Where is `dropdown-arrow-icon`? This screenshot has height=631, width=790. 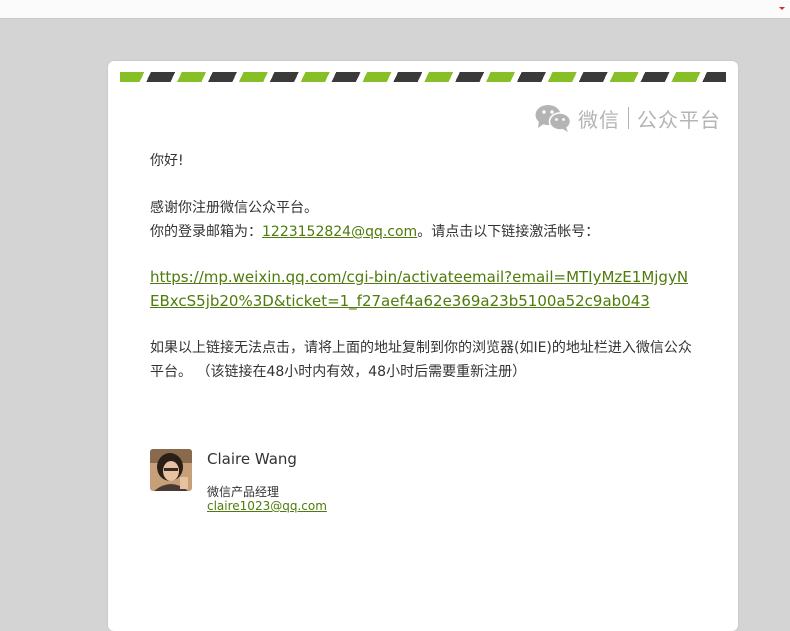
dropdown-arrow-icon is located at coordinates (782, 8).